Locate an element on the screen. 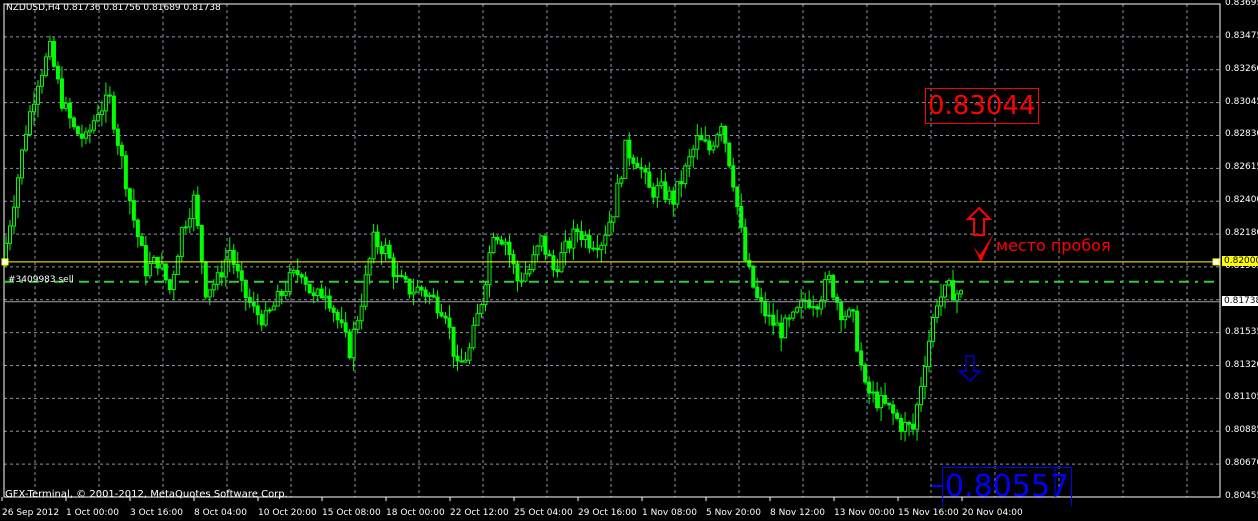  up-arrow-icon is located at coordinates (979, 221).